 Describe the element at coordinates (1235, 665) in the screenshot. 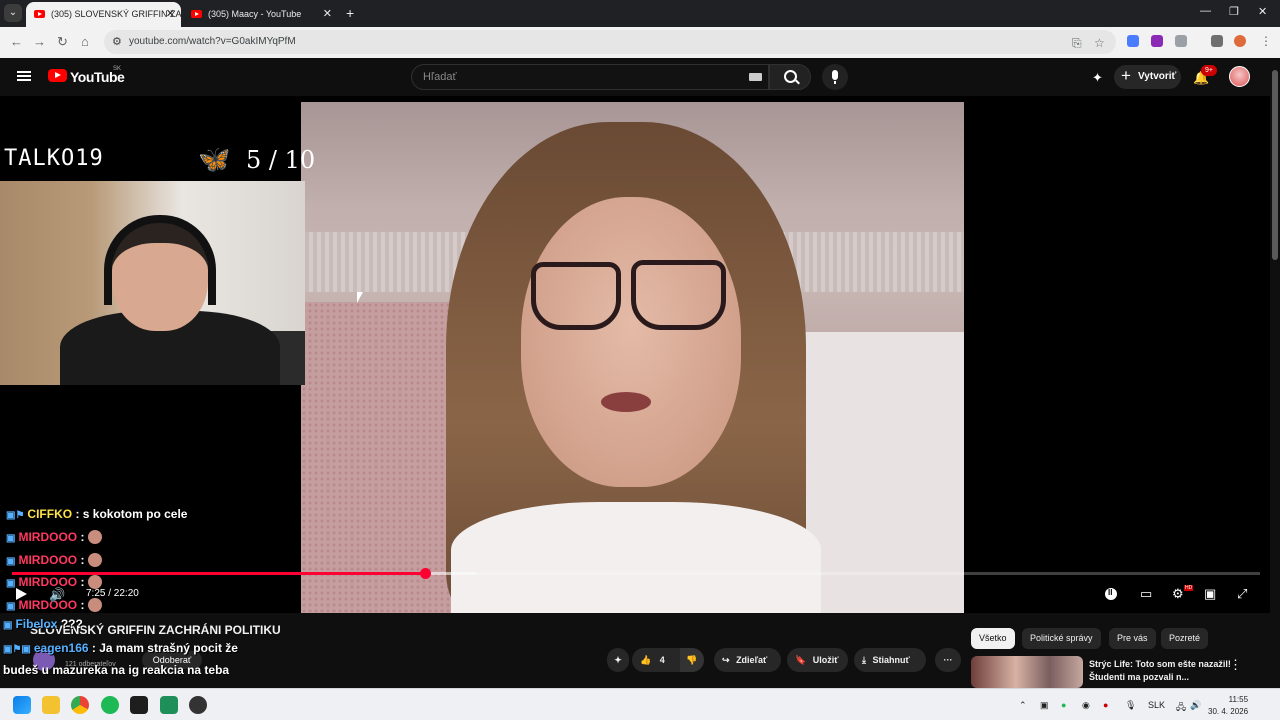

I see `recommendation-menu-icon: ⋮` at that location.